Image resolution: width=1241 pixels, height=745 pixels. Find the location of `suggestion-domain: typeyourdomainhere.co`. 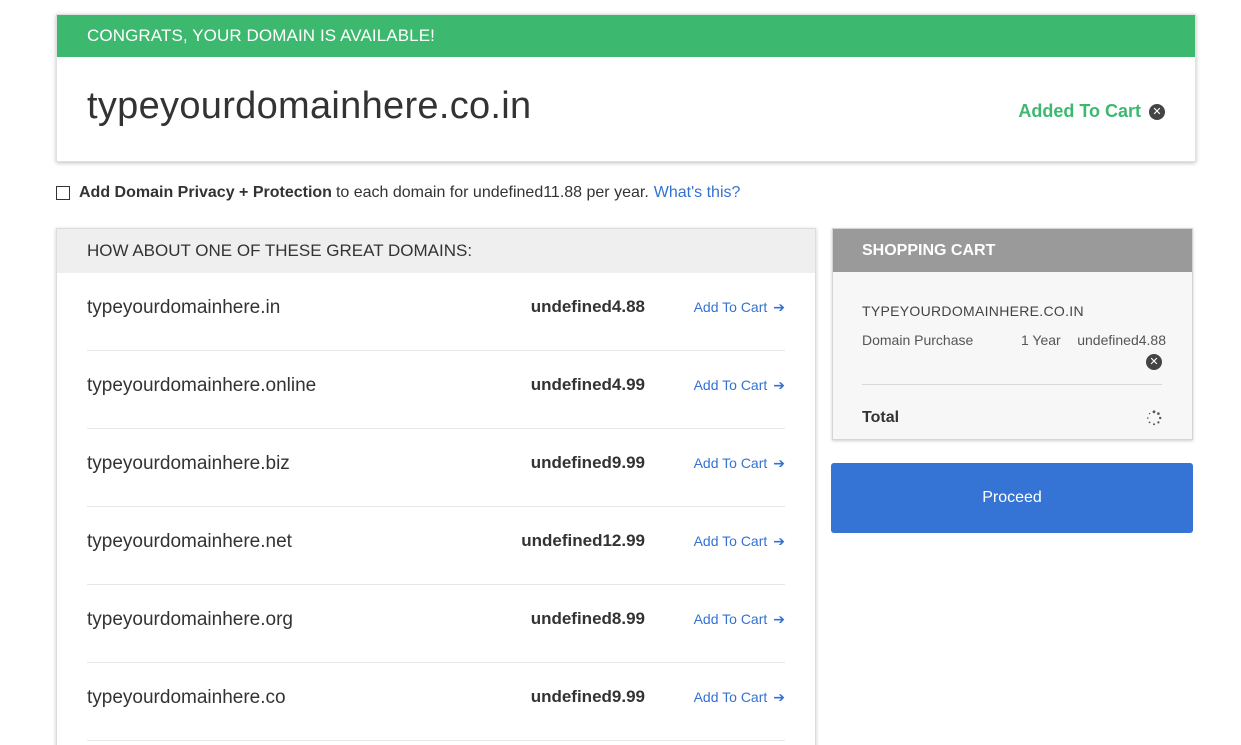

suggestion-domain: typeyourdomainhere.co is located at coordinates (186, 697).